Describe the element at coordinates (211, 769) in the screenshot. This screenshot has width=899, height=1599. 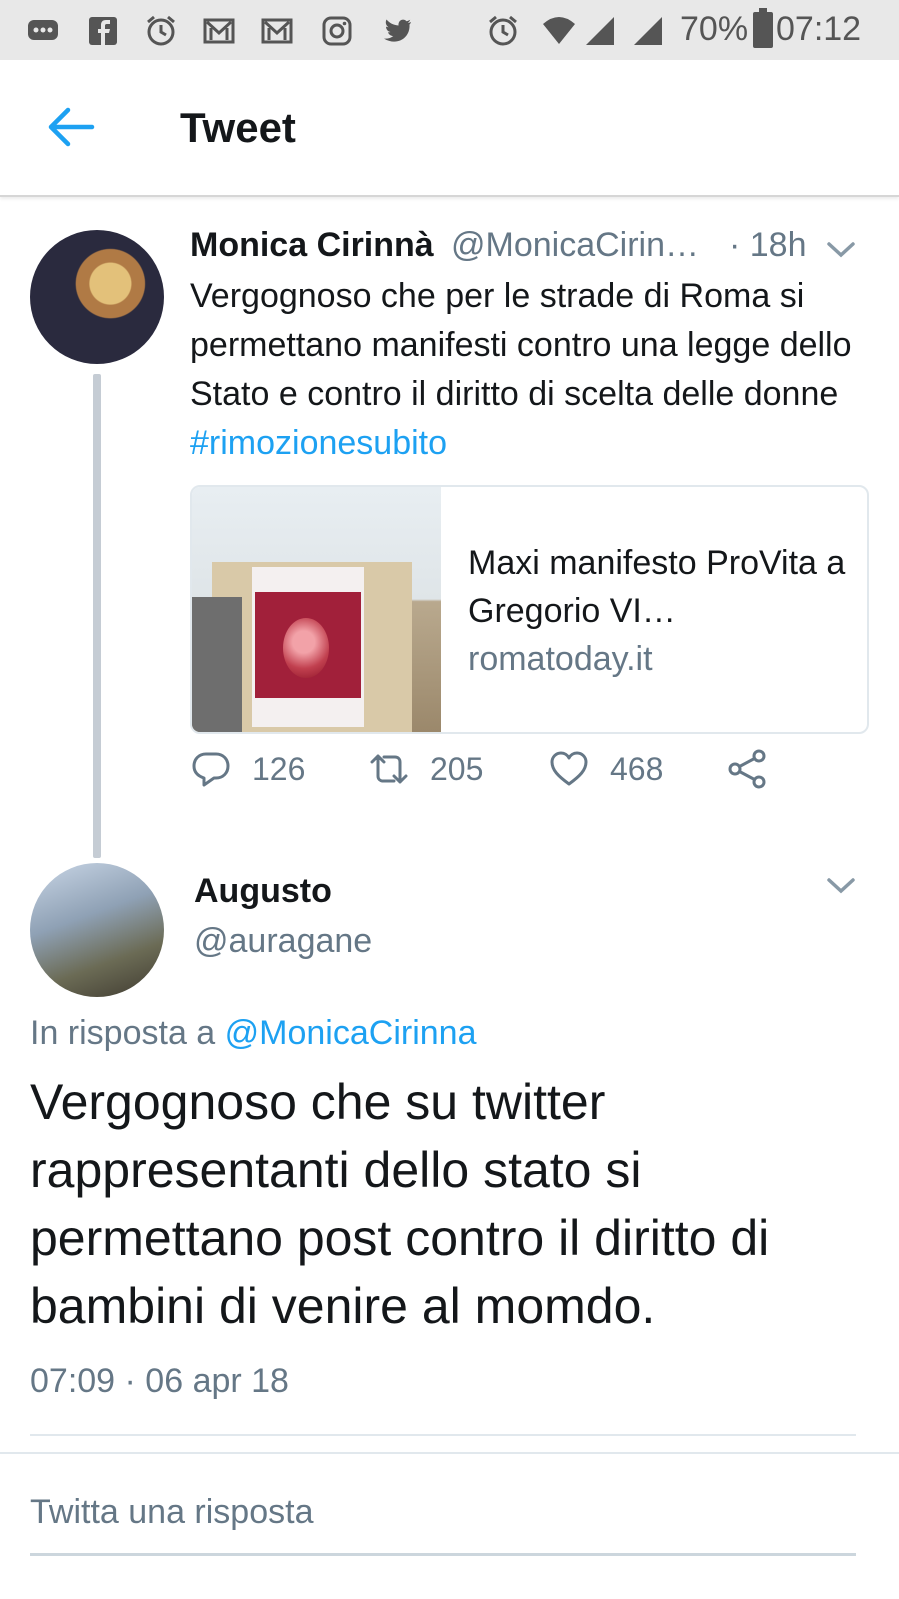
I see `reply-icon` at that location.